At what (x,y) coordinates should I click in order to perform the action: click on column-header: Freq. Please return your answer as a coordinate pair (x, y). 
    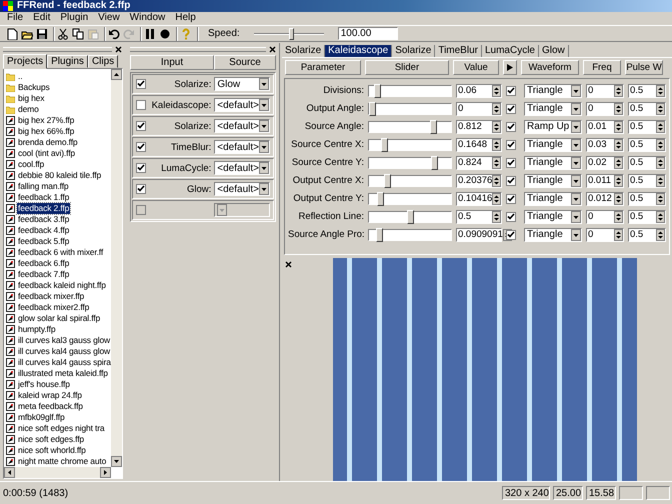
    Looking at the image, I should click on (602, 68).